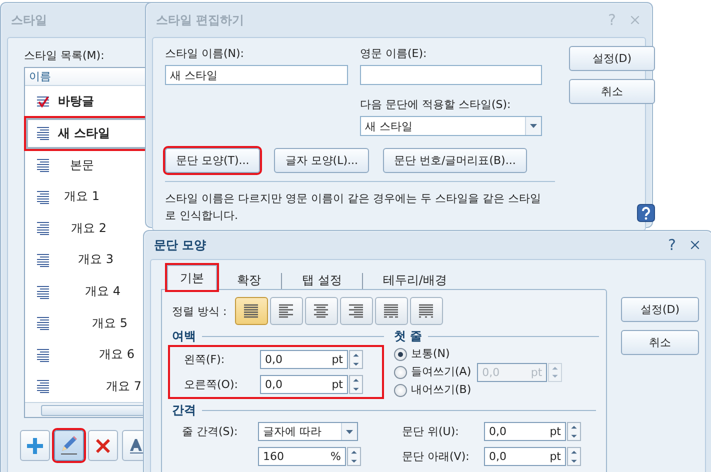 The height and width of the screenshot is (472, 711). I want to click on section-title: 여백, so click(184, 336).